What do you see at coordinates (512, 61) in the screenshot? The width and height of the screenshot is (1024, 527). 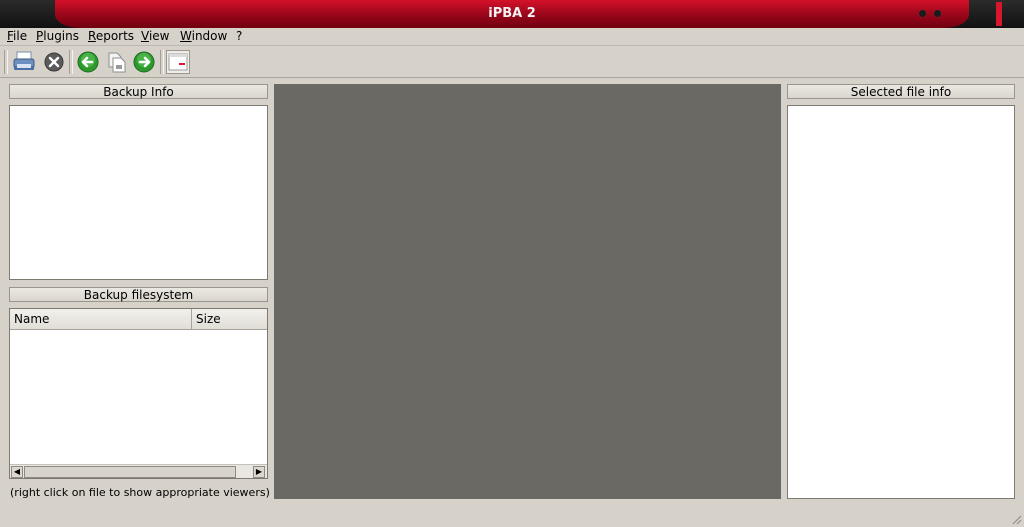 I see `toolbar` at bounding box center [512, 61].